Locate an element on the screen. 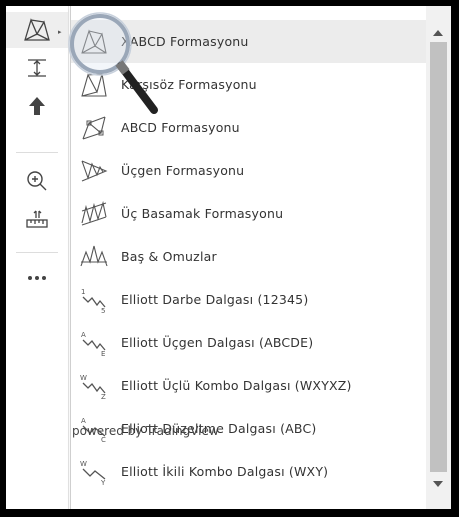 This screenshot has width=459, height=517. menu-item-elliott-triple-combo: W Z Elliott Üçlü Kombo Dalgası (WXYXZ) is located at coordinates (248, 385).